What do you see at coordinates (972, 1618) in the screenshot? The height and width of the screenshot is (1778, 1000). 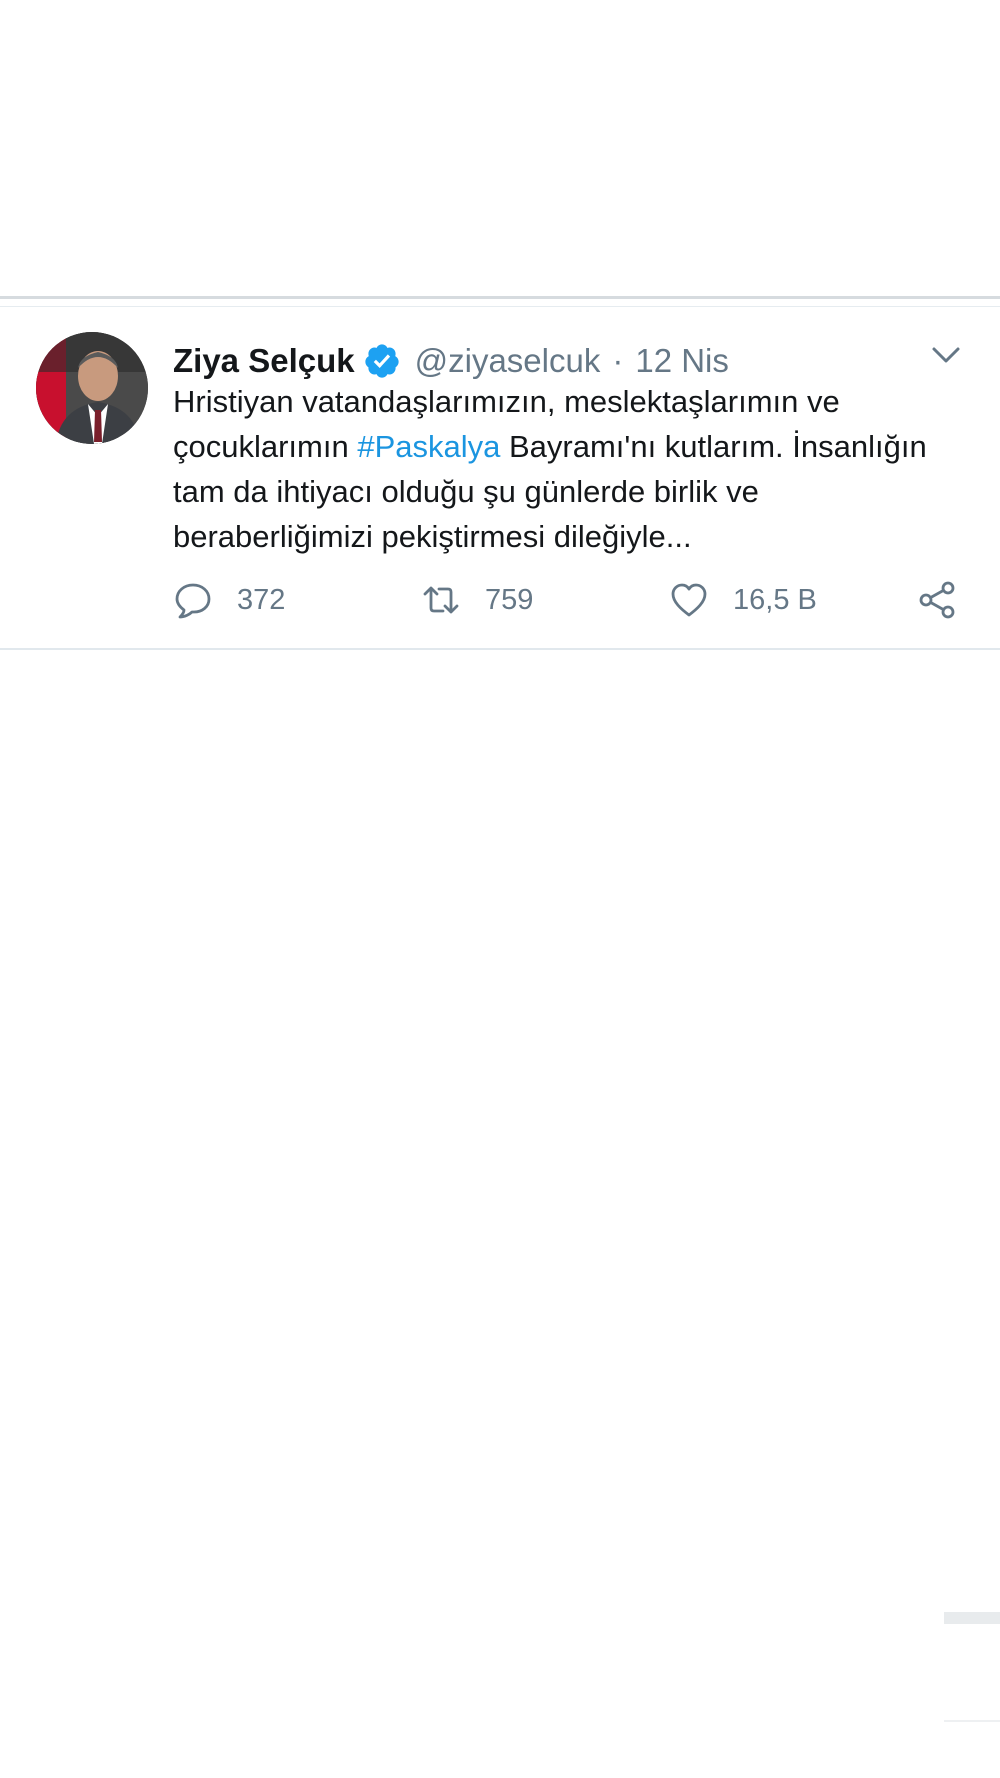 I see `edge-artifact` at bounding box center [972, 1618].